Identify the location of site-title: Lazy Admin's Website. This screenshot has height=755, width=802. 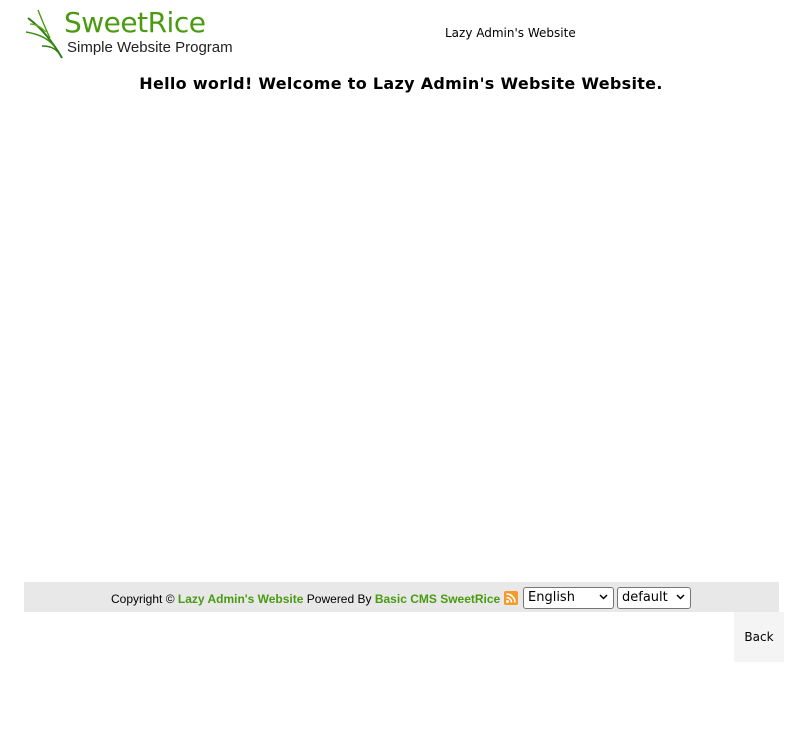
(510, 33).